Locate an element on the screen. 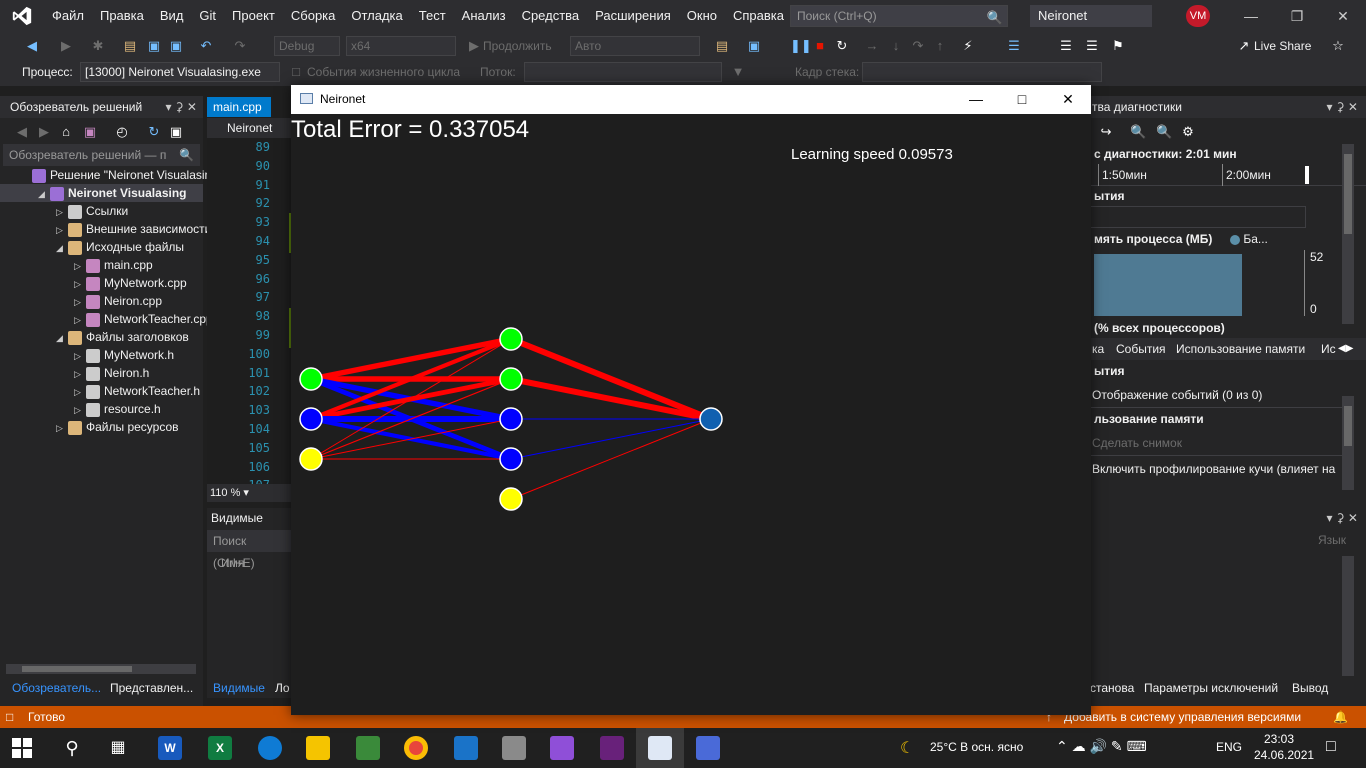 The height and width of the screenshot is (768, 1366). uncomment-icon: ☰ is located at coordinates (1092, 46).